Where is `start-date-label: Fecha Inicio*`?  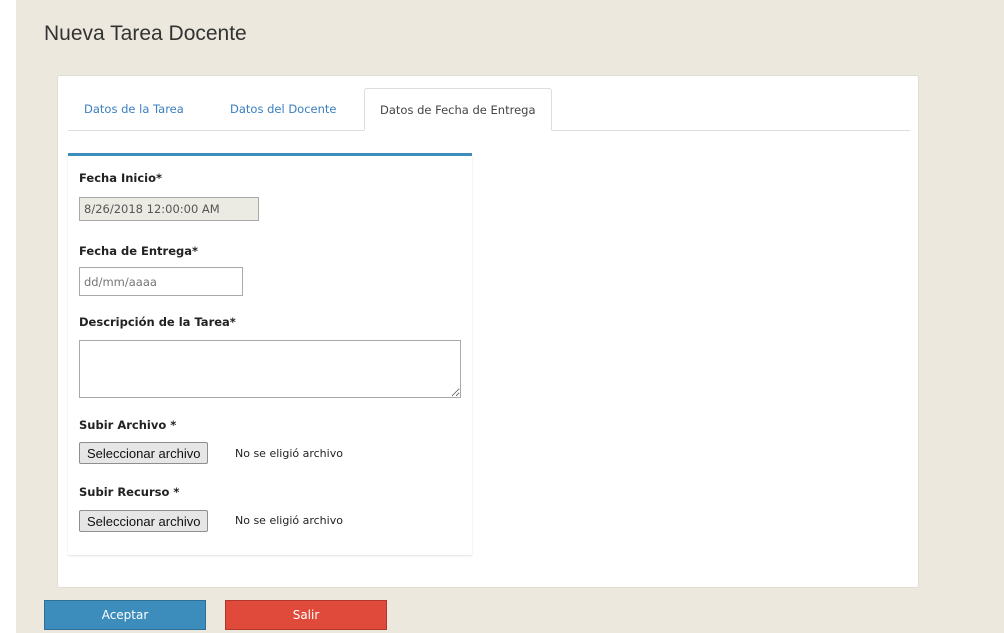 start-date-label: Fecha Inicio* is located at coordinates (121, 178).